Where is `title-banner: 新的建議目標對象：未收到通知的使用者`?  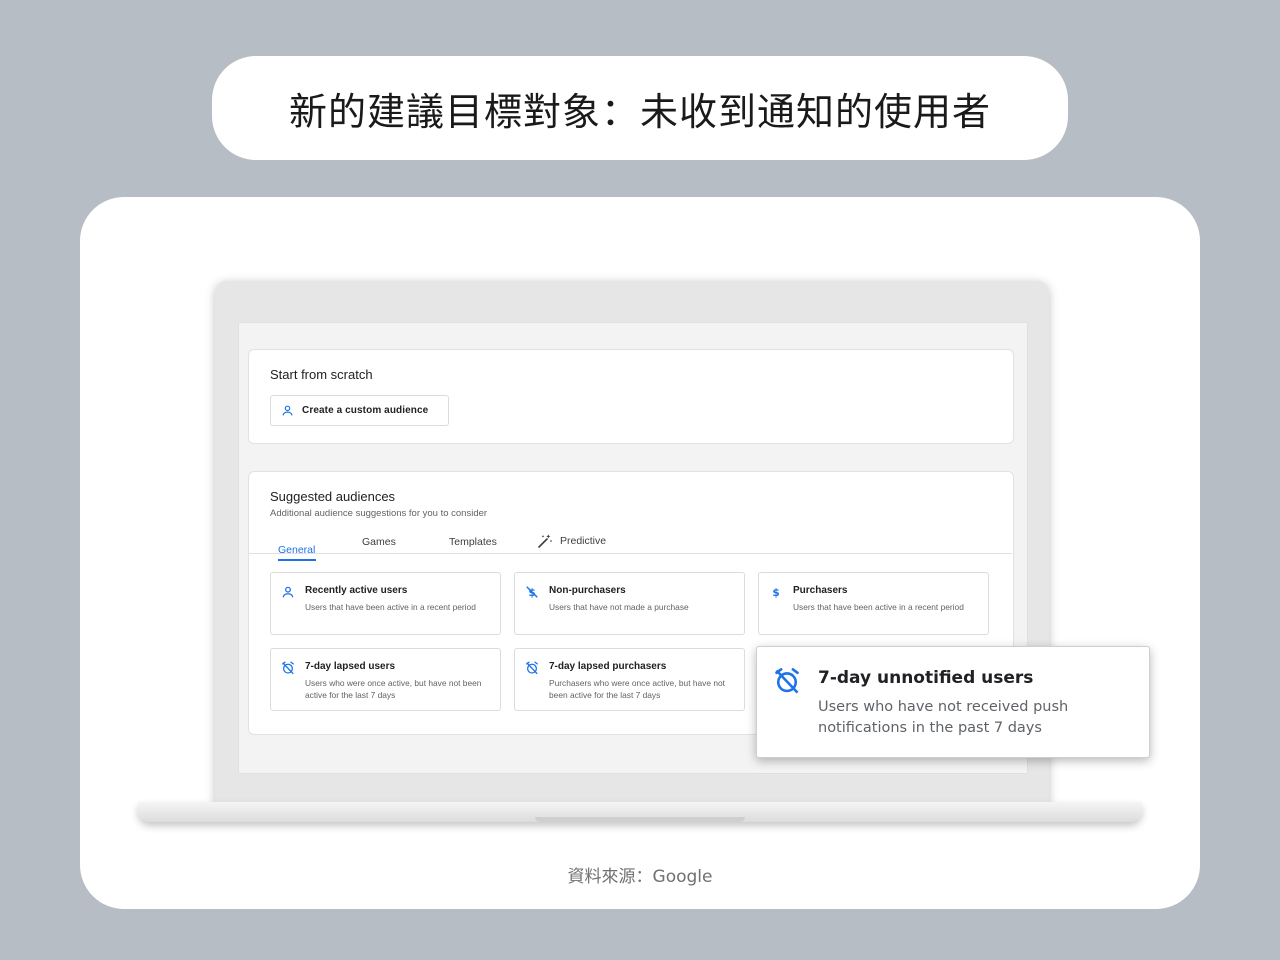
title-banner: 新的建議目標對象：未收到通知的使用者 is located at coordinates (640, 108).